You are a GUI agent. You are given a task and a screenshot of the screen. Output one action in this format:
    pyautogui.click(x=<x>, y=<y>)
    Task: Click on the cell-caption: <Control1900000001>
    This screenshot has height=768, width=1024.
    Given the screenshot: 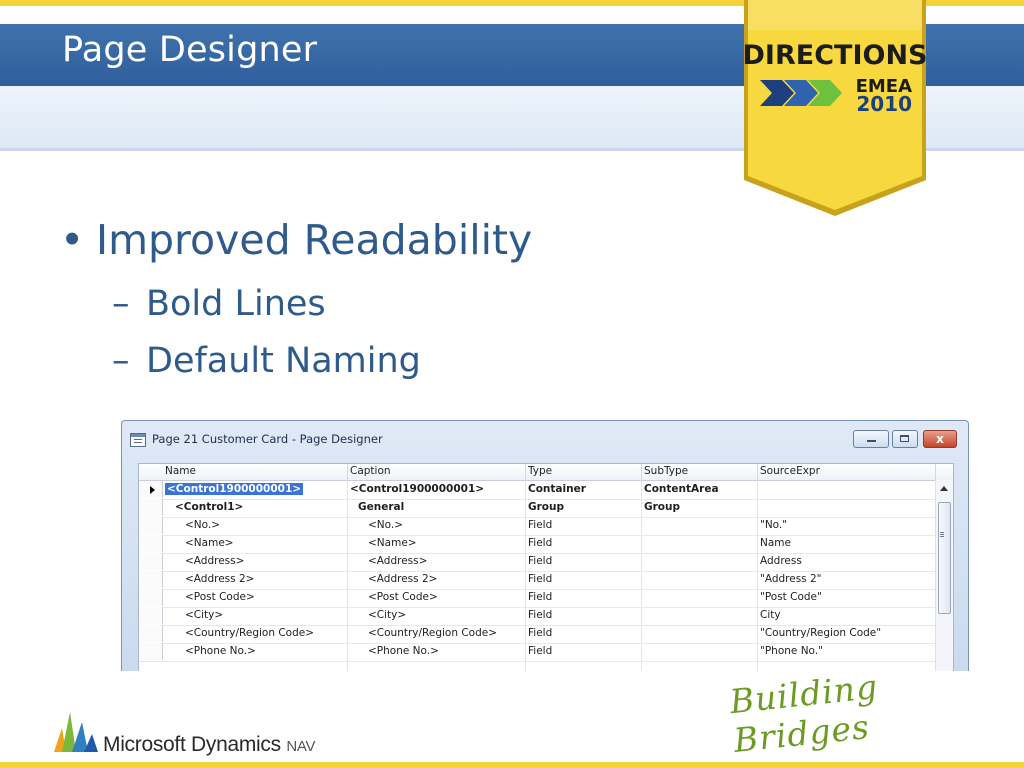 What is the action you would take?
    pyautogui.click(x=417, y=489)
    